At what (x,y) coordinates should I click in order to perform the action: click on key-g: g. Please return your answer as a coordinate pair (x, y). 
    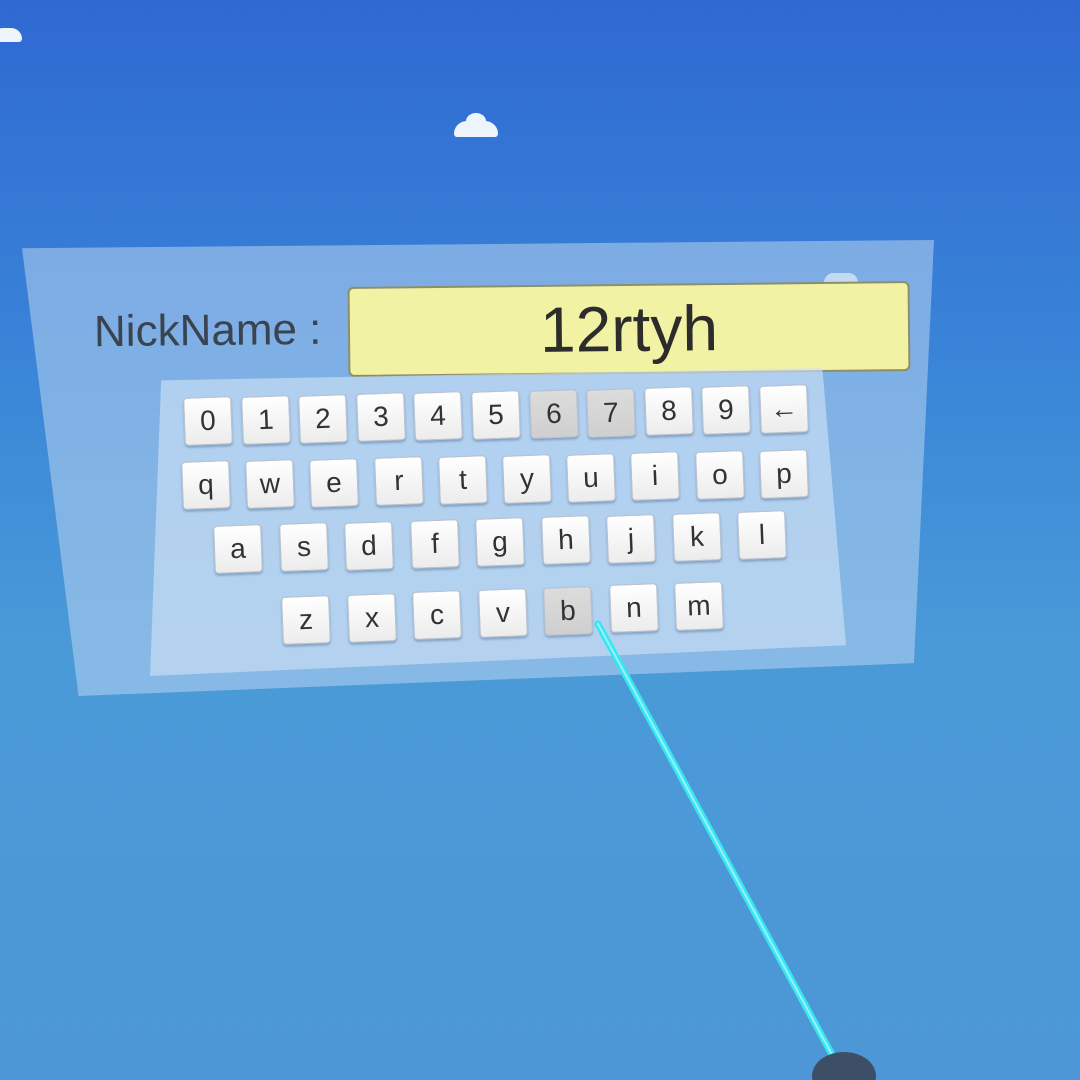
    Looking at the image, I should click on (500, 542).